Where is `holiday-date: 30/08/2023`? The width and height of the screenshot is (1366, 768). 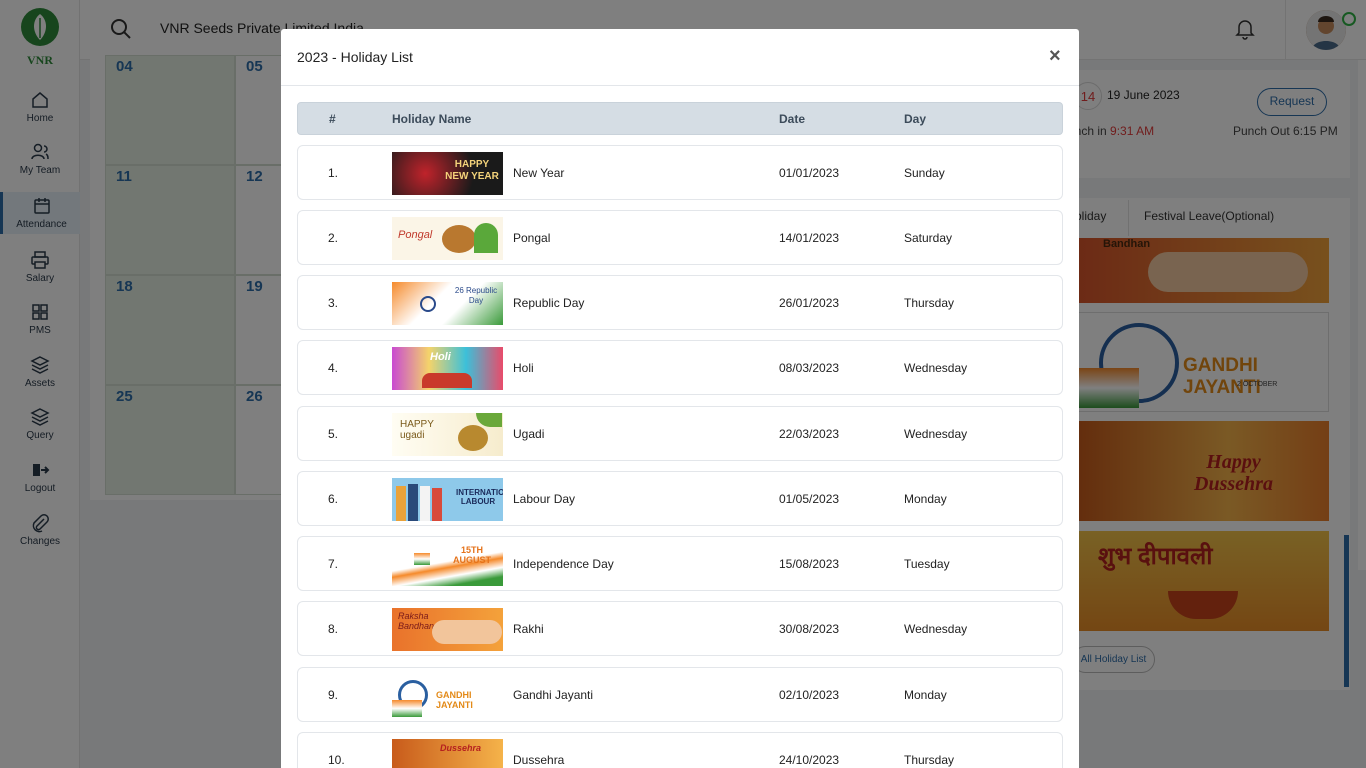 holiday-date: 30/08/2023 is located at coordinates (809, 629).